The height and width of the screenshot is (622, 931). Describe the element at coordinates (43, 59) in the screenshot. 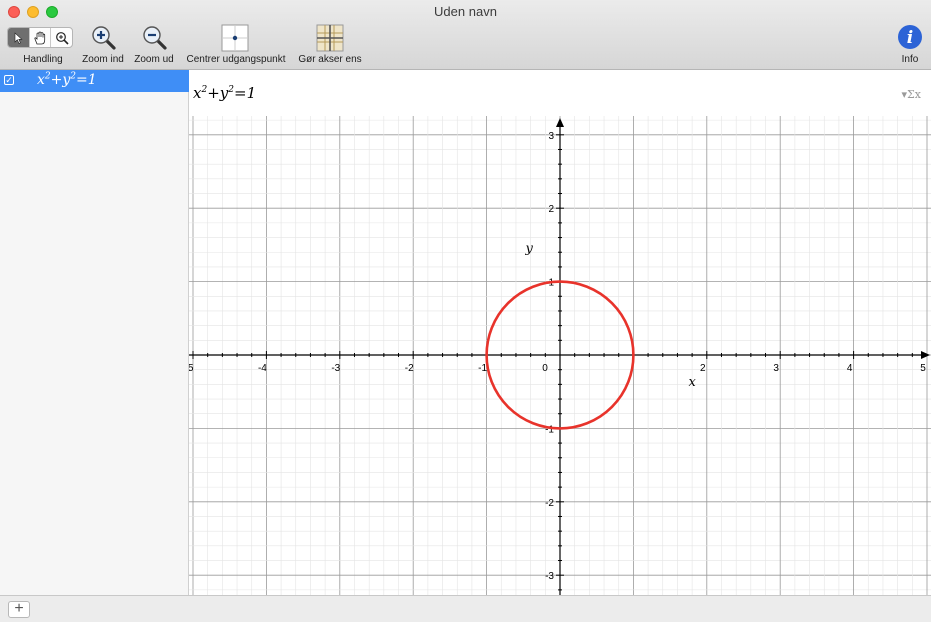

I see `handling-label: Handling` at that location.